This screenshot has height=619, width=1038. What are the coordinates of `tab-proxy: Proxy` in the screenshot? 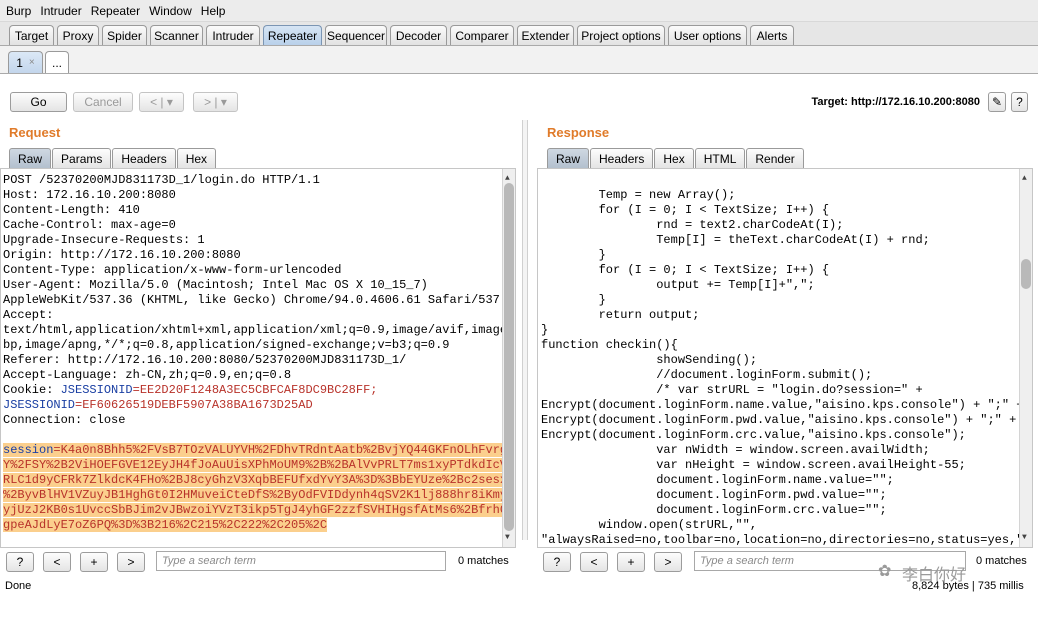 It's located at (78, 35).